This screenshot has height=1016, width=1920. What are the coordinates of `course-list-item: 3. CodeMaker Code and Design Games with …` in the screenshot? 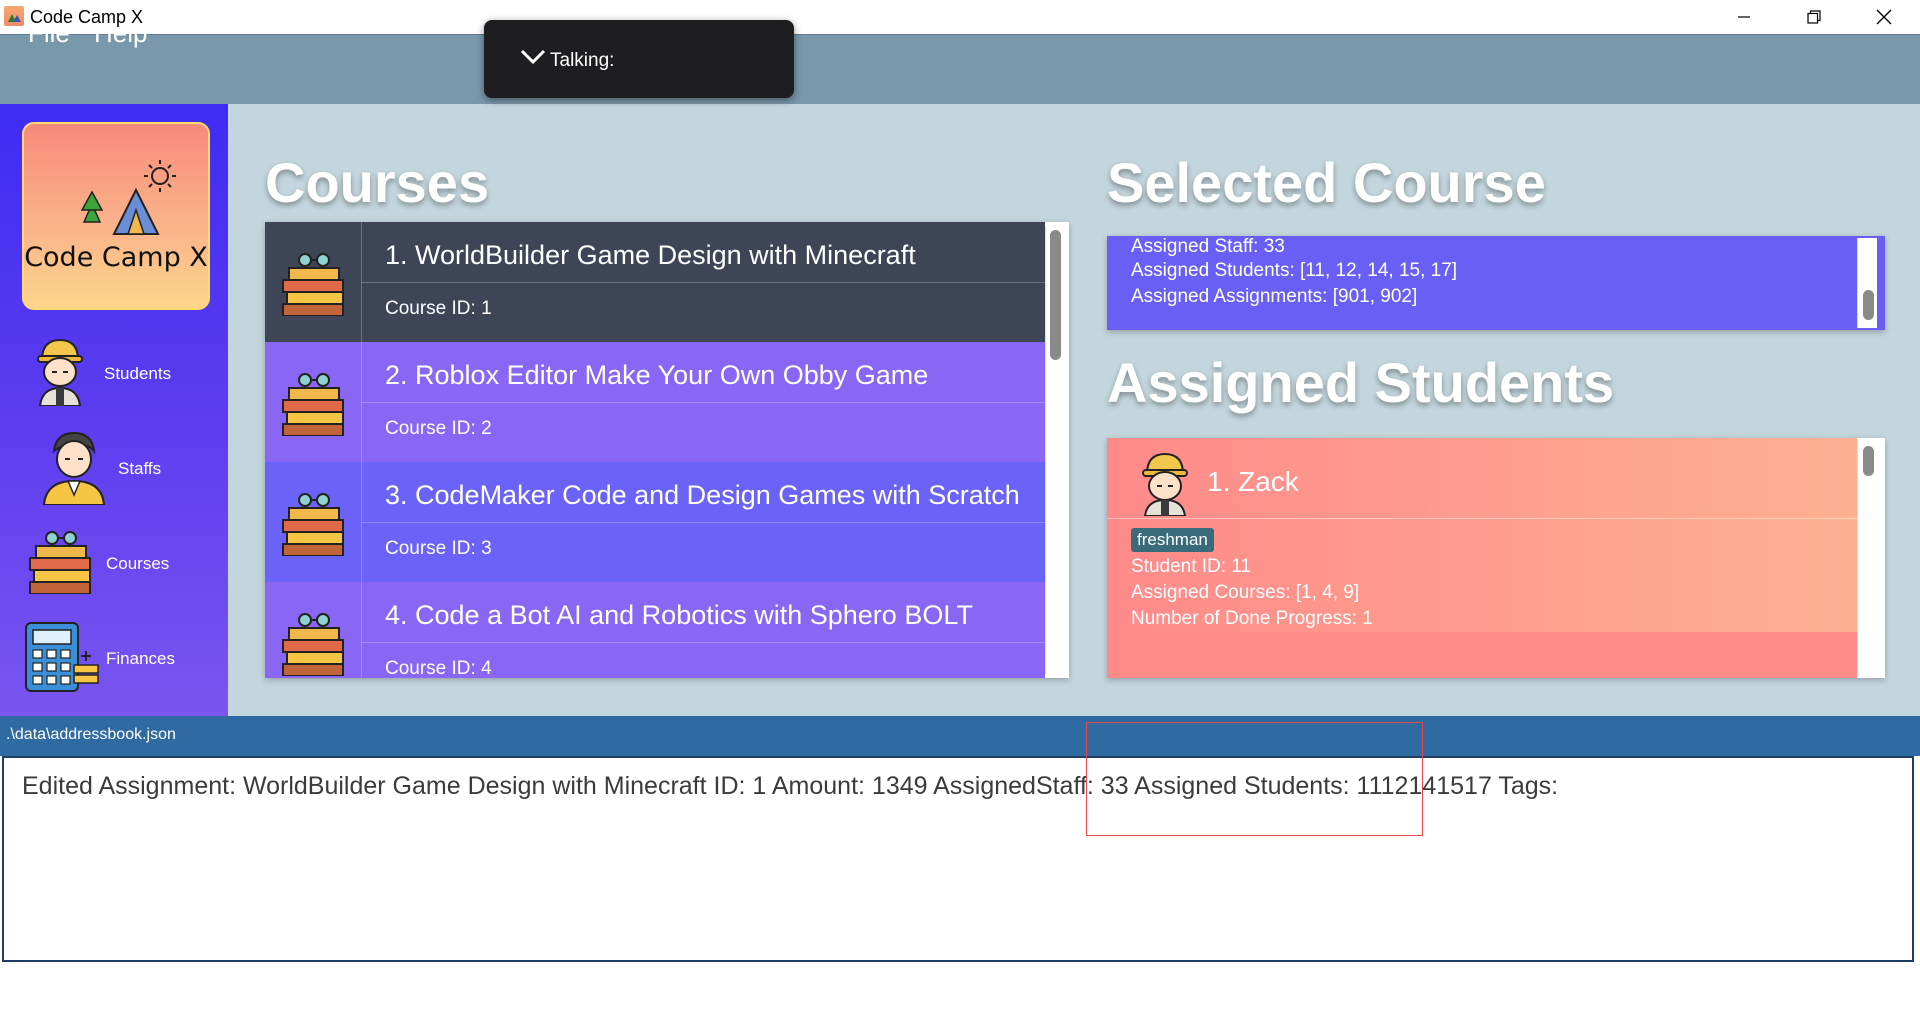 It's located at (655, 522).